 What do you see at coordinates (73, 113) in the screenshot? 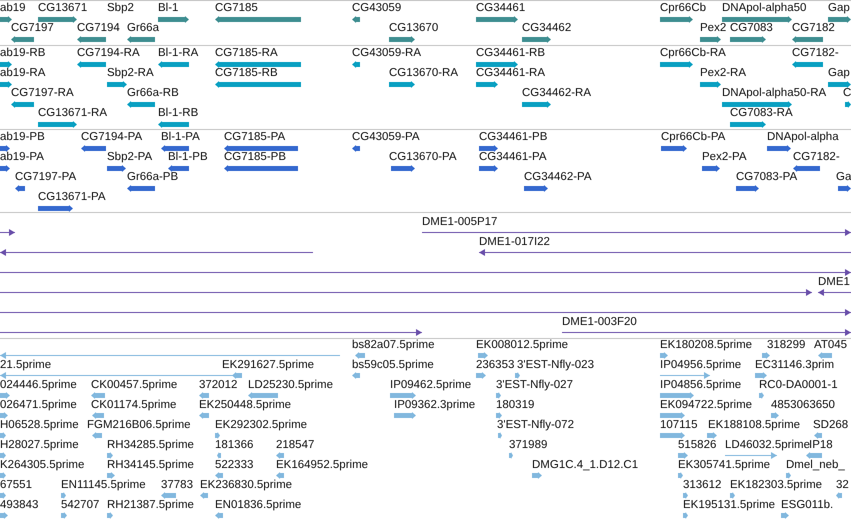
I see `transcript-label: CG13671-RA` at bounding box center [73, 113].